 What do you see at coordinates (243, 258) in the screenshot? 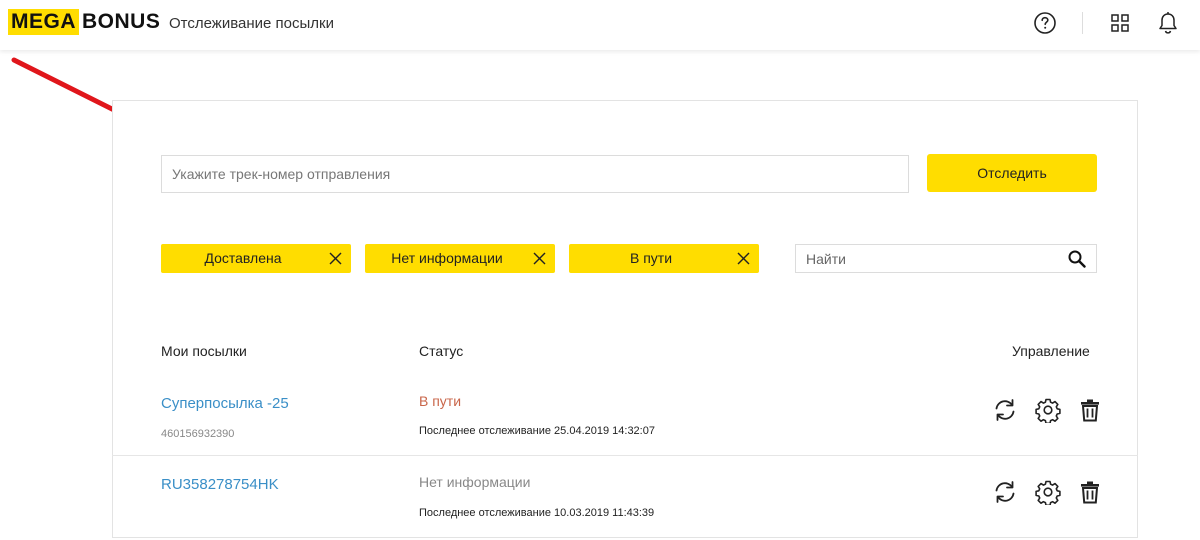
I see `filter-chip-label: Доставлена` at bounding box center [243, 258].